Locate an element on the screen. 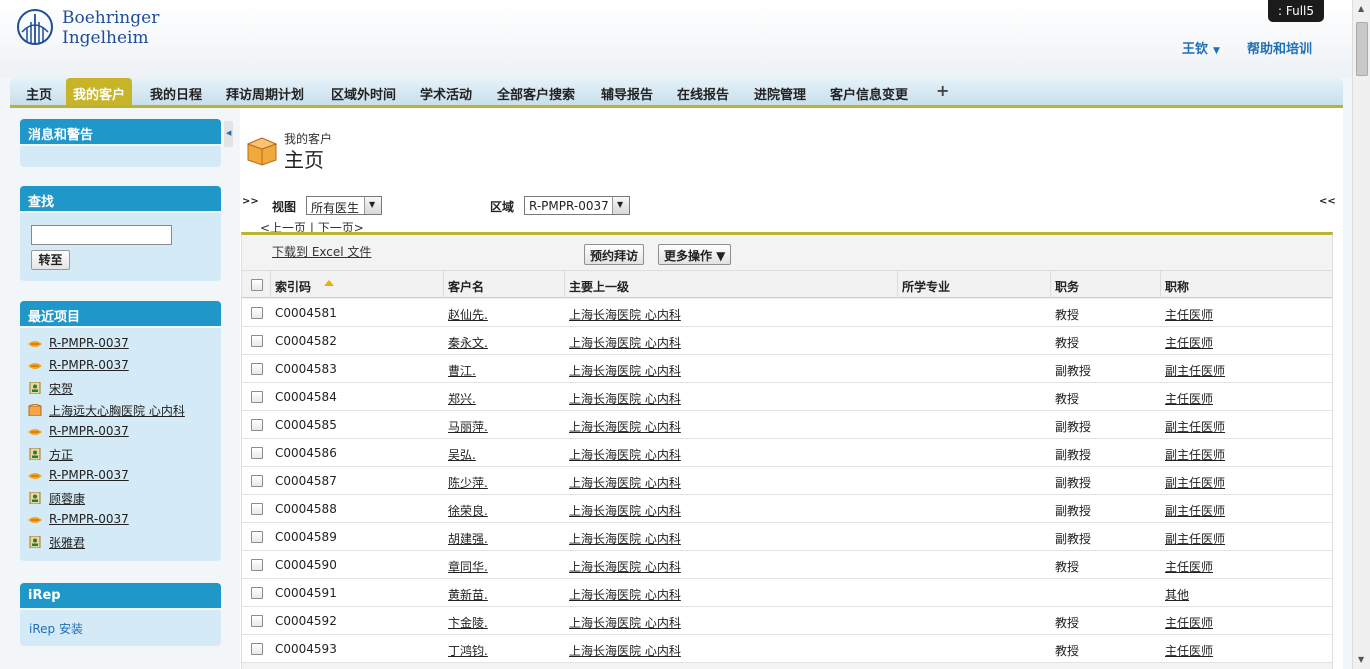 The width and height of the screenshot is (1370, 669). cell-customer-name: 赵仙先. is located at coordinates (468, 314).